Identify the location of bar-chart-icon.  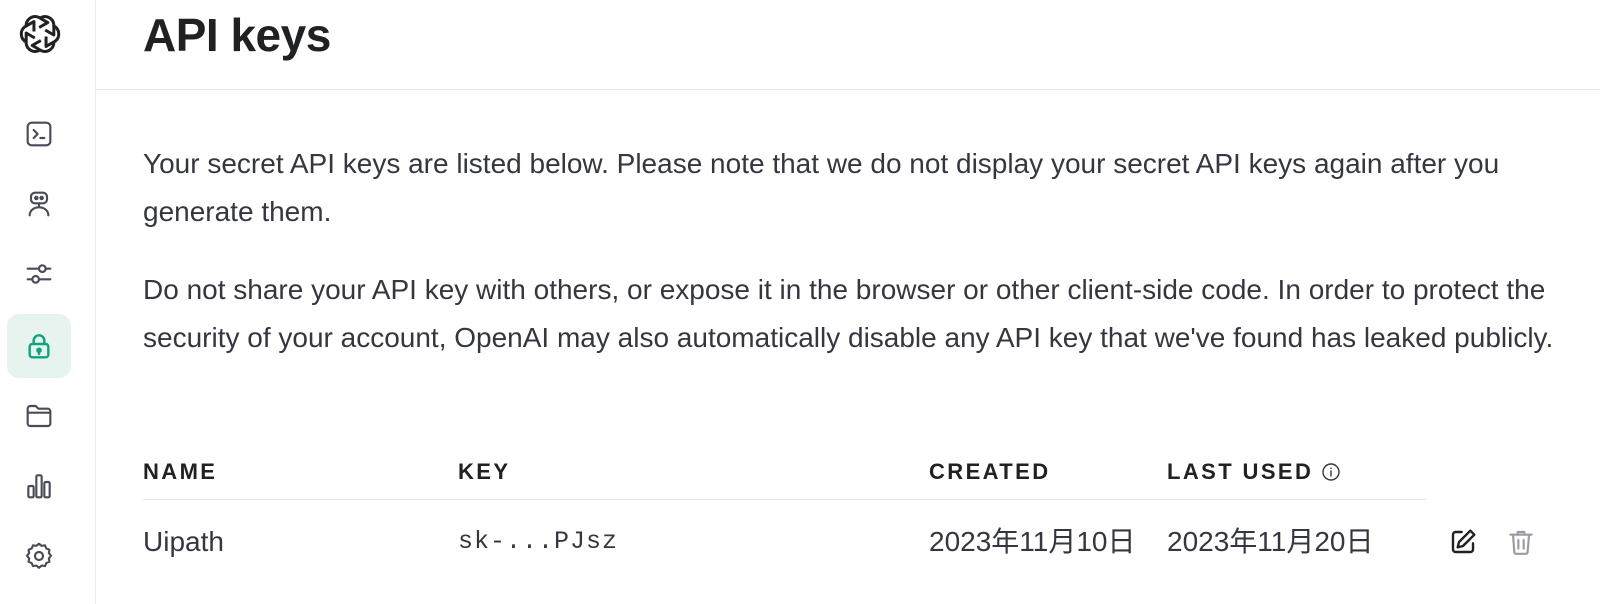
(39, 486).